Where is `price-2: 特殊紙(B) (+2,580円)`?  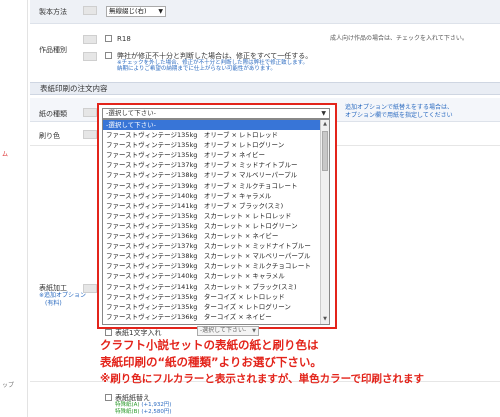 price-2: 特殊紙(B) (+2,580円) is located at coordinates (143, 412).